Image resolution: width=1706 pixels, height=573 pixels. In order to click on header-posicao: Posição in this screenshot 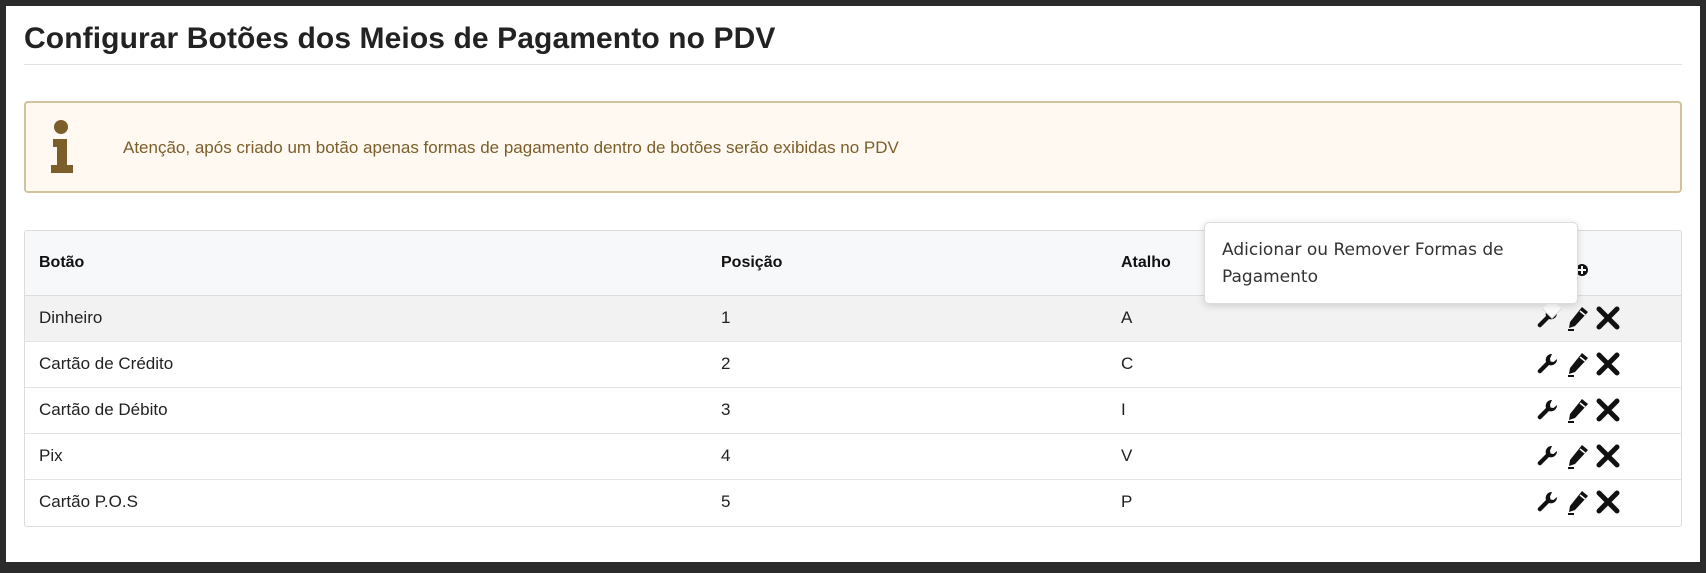, I will do `click(919, 263)`.